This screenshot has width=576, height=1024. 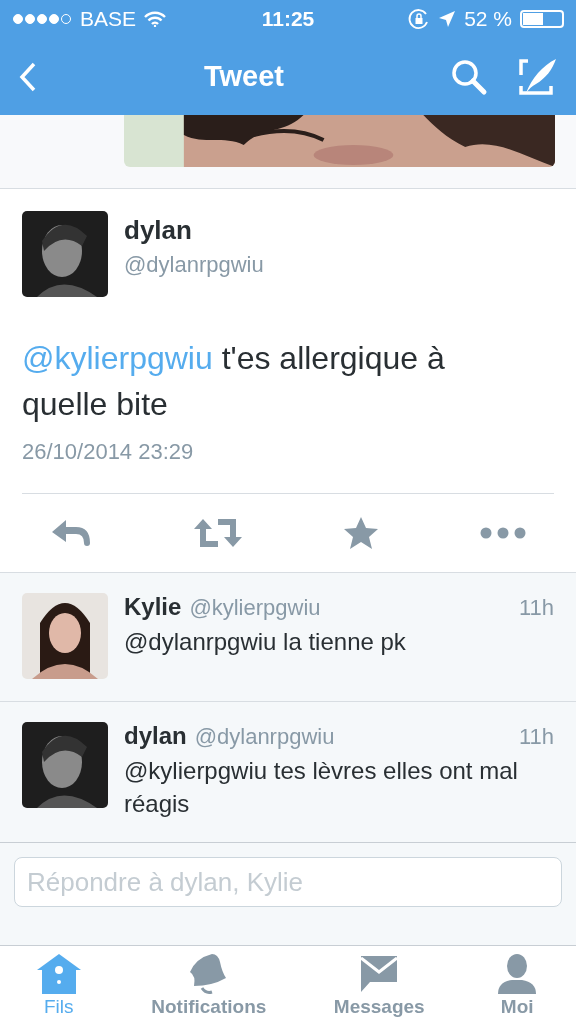 What do you see at coordinates (28, 76) in the screenshot?
I see `back-button` at bounding box center [28, 76].